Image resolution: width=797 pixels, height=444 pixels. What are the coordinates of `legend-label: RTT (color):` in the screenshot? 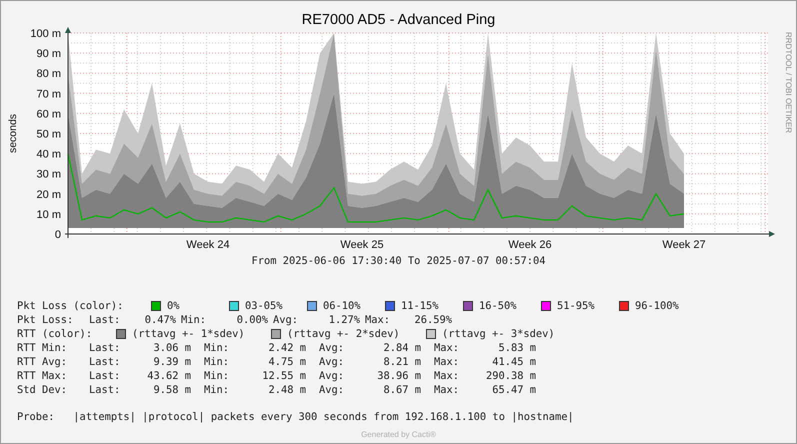 It's located at (55, 334).